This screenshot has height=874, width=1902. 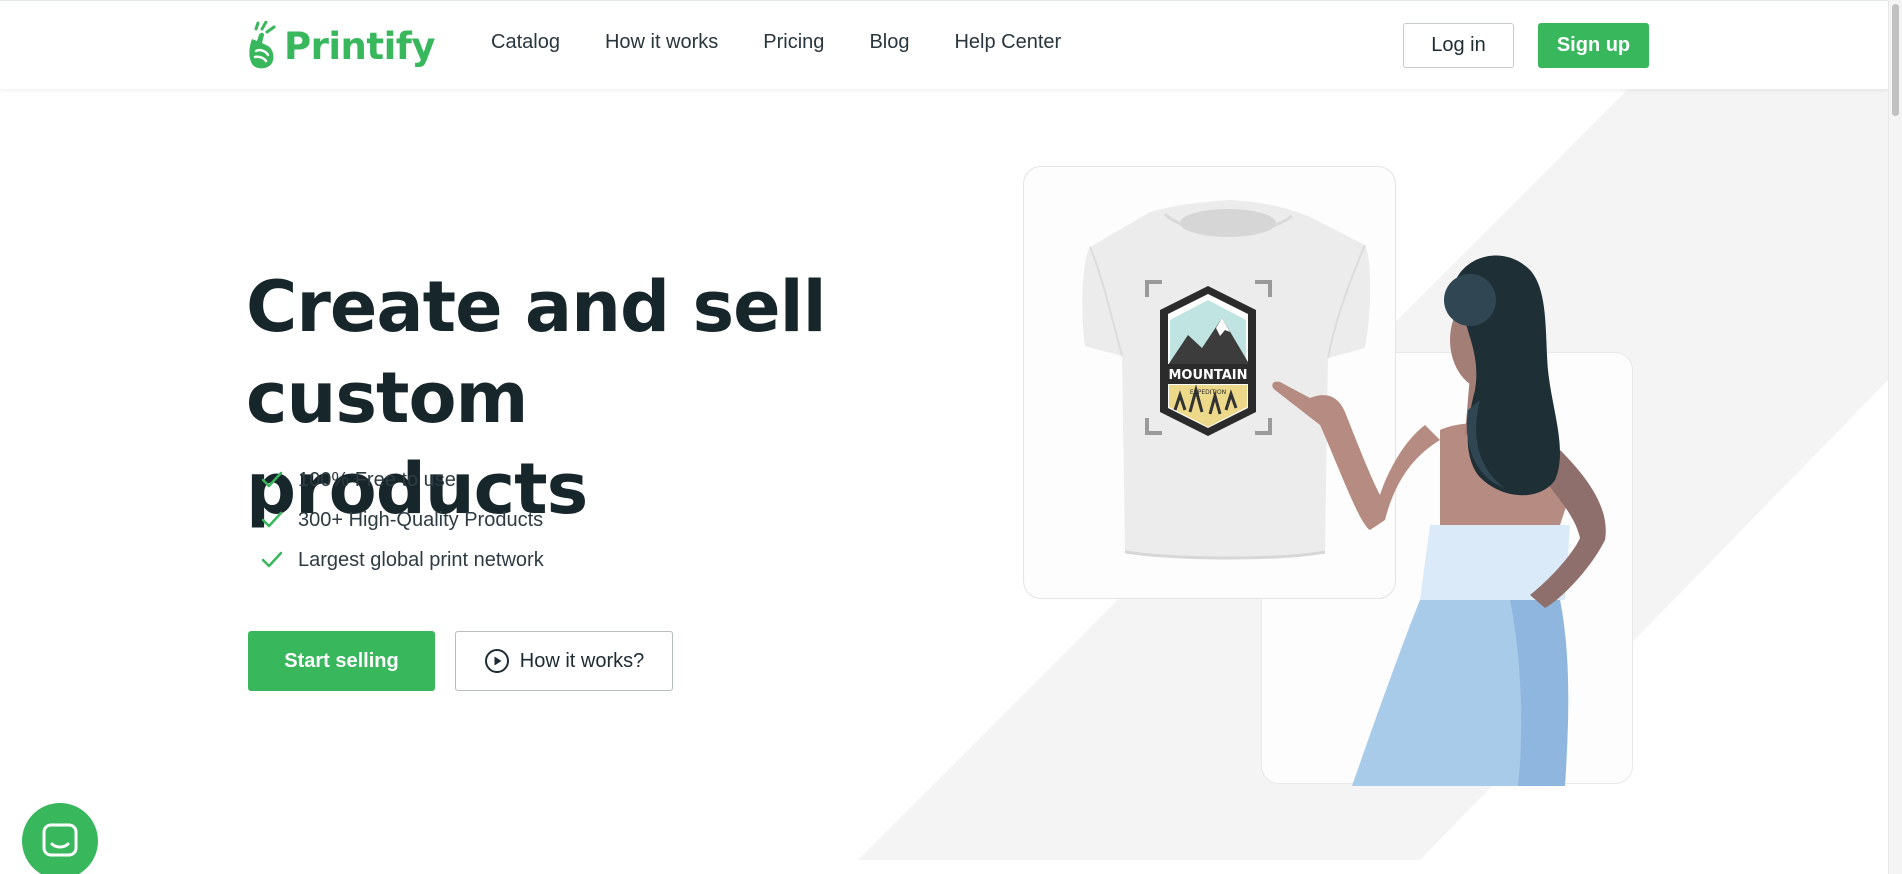 I want to click on feature-label: 100% Free to use, so click(x=377, y=479).